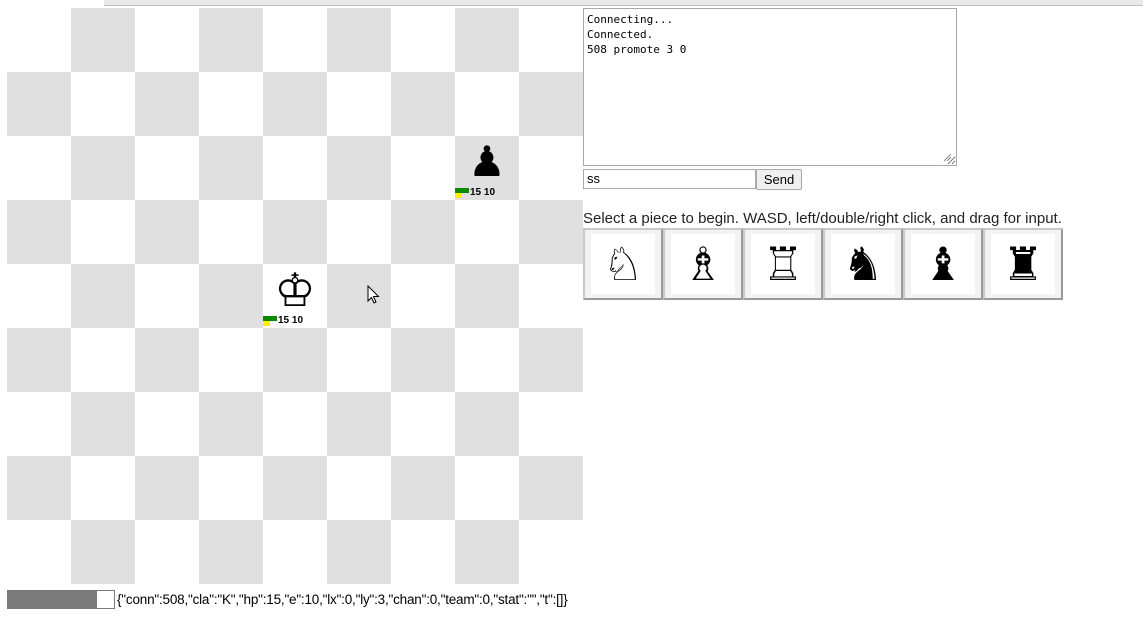 The image size is (1143, 640). What do you see at coordinates (373, 294) in the screenshot?
I see `mouse-cursor-icon` at bounding box center [373, 294].